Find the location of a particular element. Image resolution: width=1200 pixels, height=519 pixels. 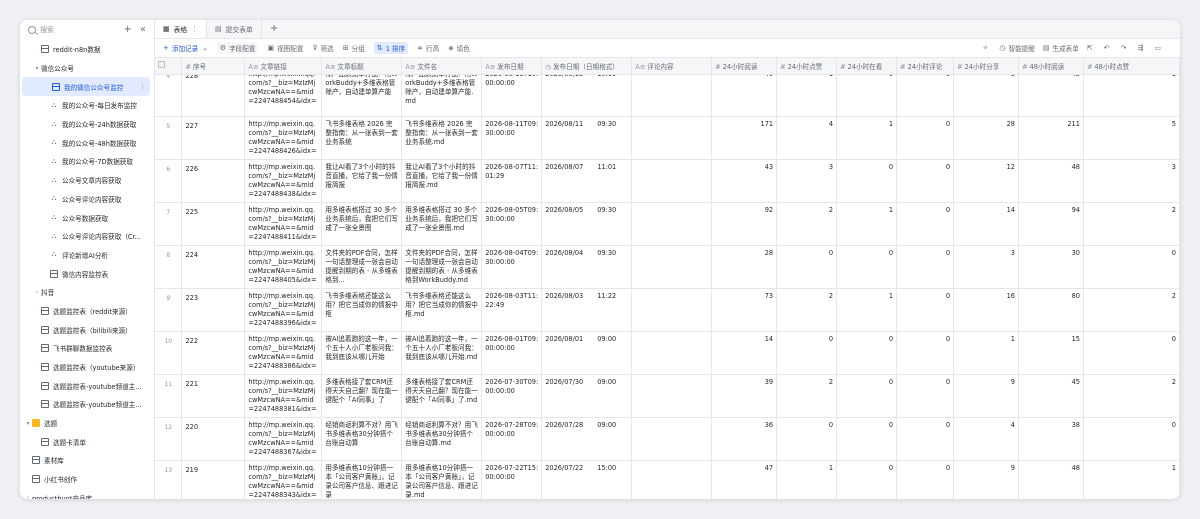

group-button: ⊞ 分组 is located at coordinates (354, 48).